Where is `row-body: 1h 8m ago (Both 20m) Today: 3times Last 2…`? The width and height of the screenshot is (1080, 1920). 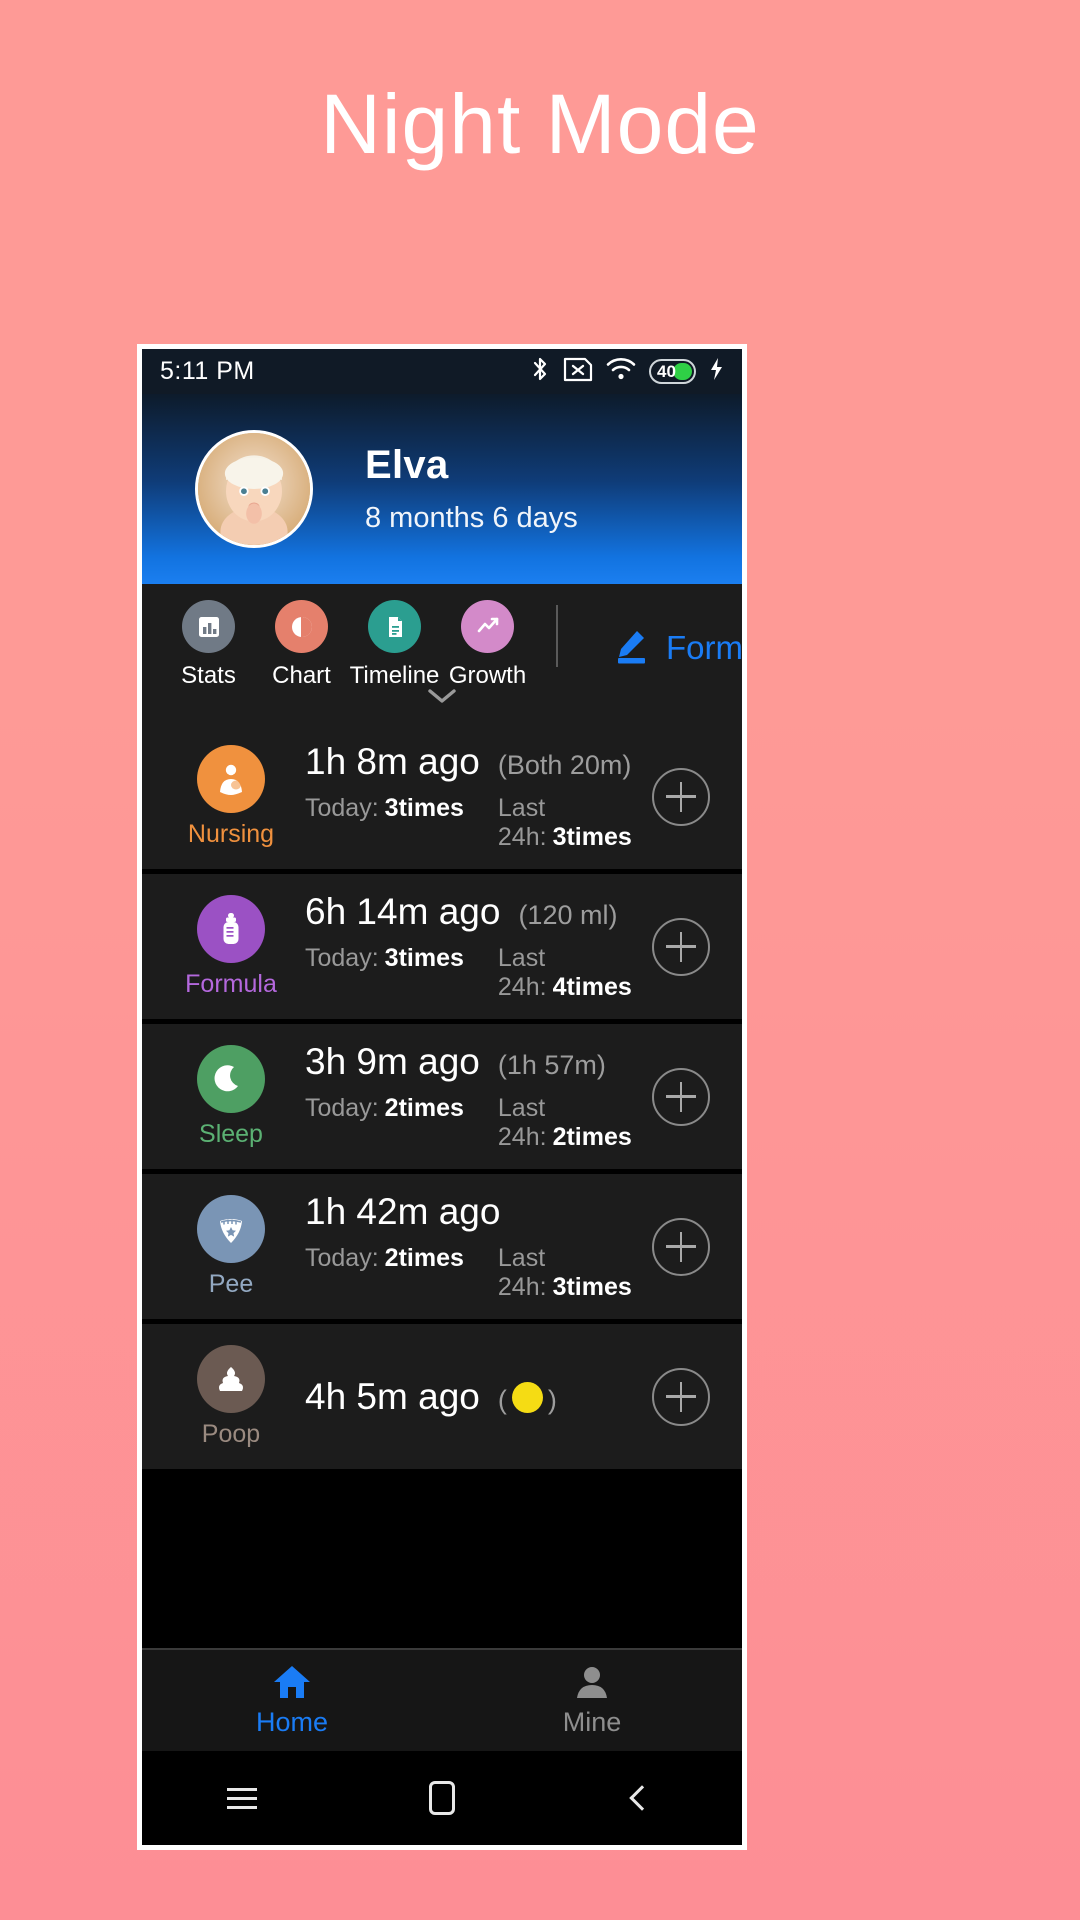
row-body: 1h 8m ago (Both 20m) Today: 3times Last 2… is located at coordinates (478, 796).